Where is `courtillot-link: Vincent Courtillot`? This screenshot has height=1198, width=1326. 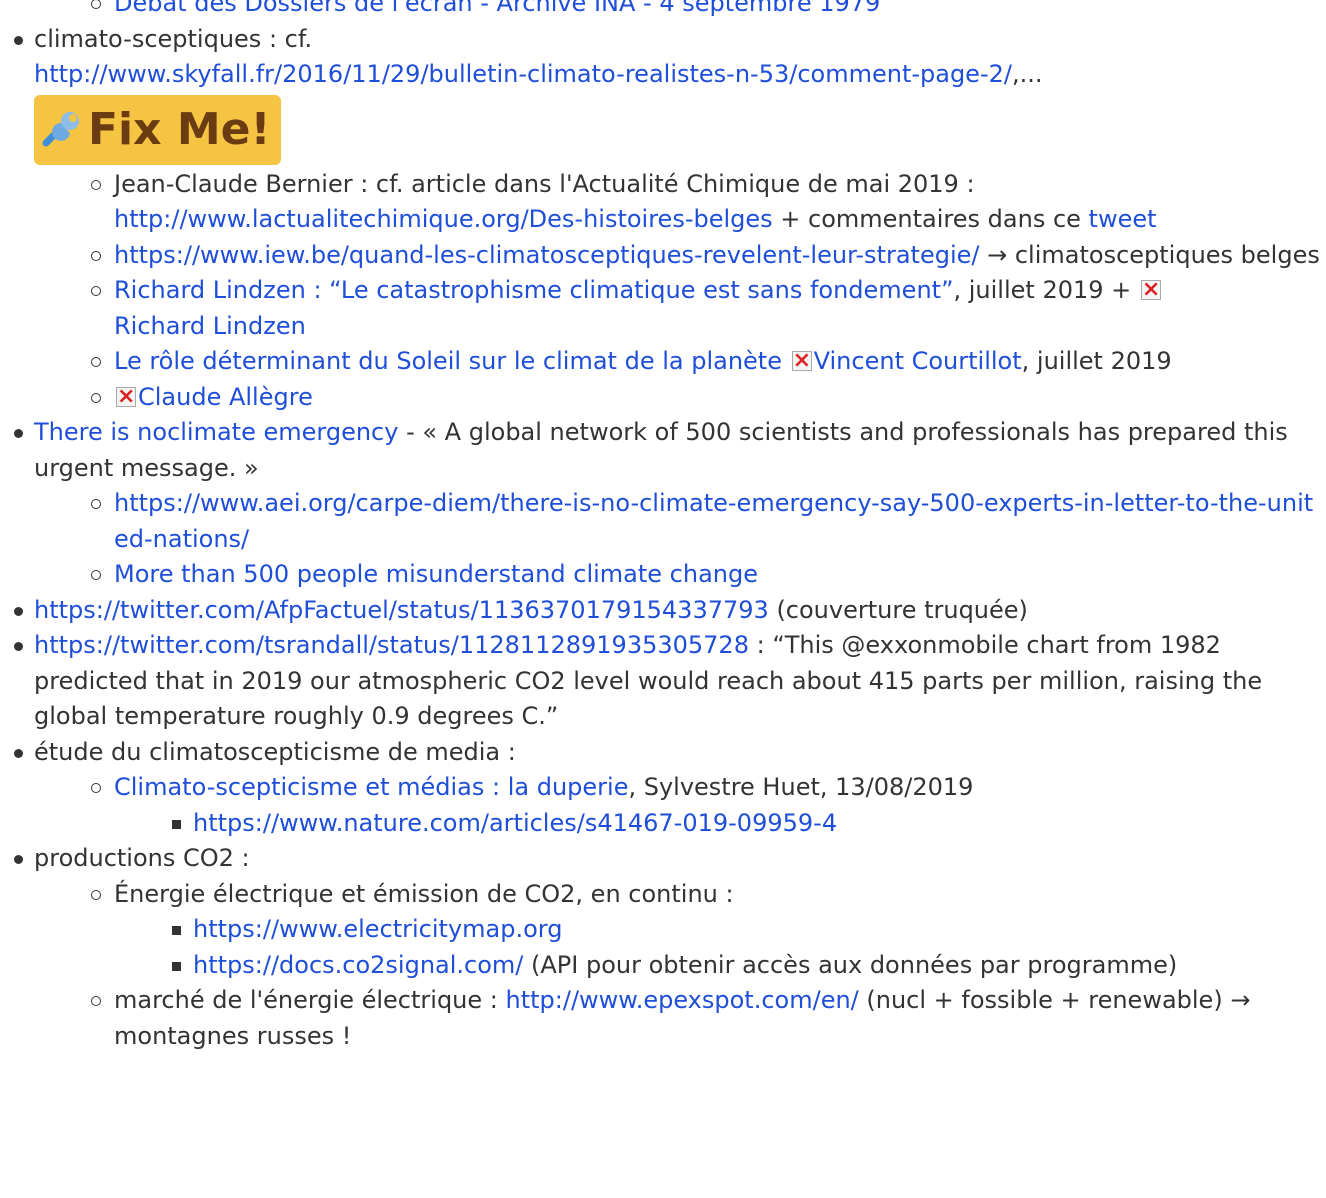 courtillot-link: Vincent Courtillot is located at coordinates (918, 361).